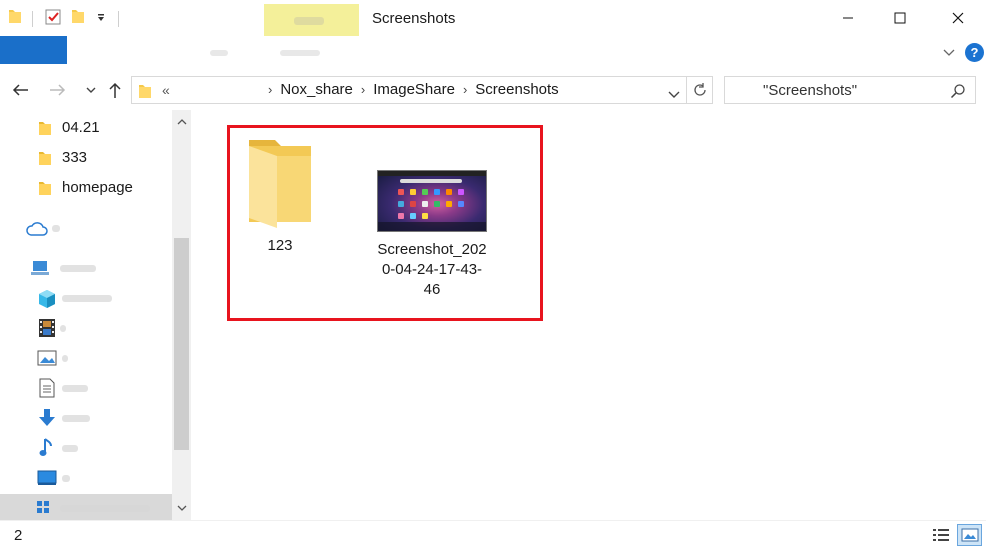 The image size is (986, 548). I want to click on windows-drive-icon, so click(43, 509).